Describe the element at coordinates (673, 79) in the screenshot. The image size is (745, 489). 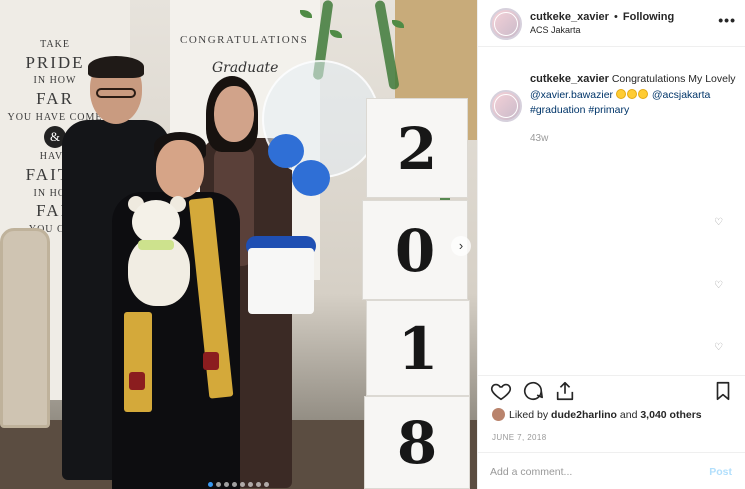
I see `caption-text: Congratulations My Lovely` at that location.